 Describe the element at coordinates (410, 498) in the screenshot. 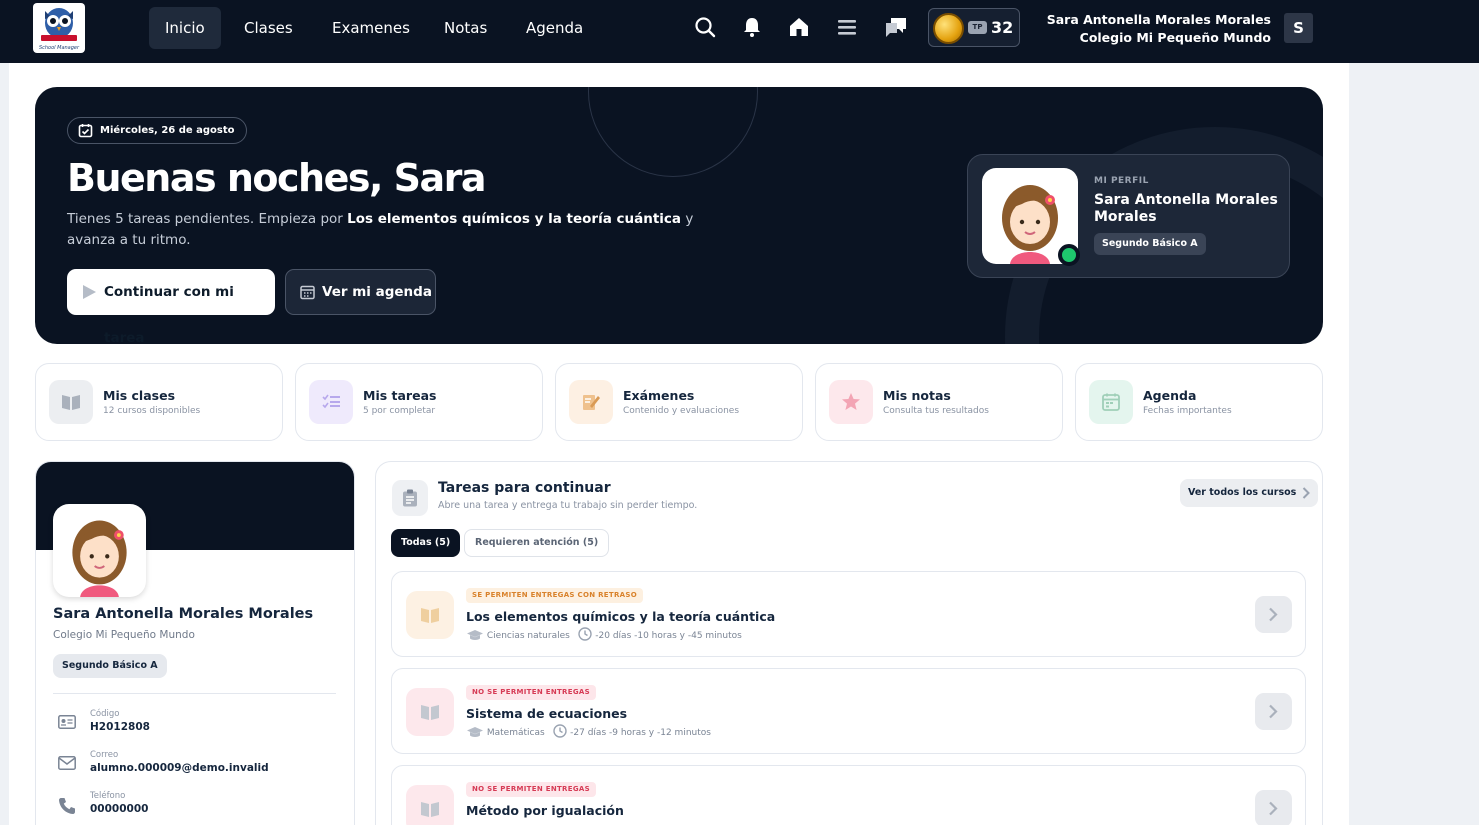

I see `clipboard-icon` at that location.